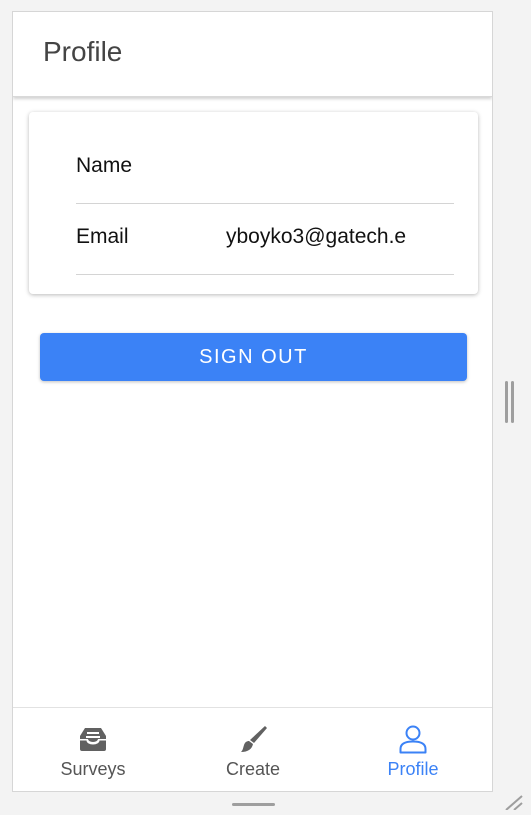 The height and width of the screenshot is (815, 531). What do you see at coordinates (252, 54) in the screenshot?
I see `app-header: Profile` at bounding box center [252, 54].